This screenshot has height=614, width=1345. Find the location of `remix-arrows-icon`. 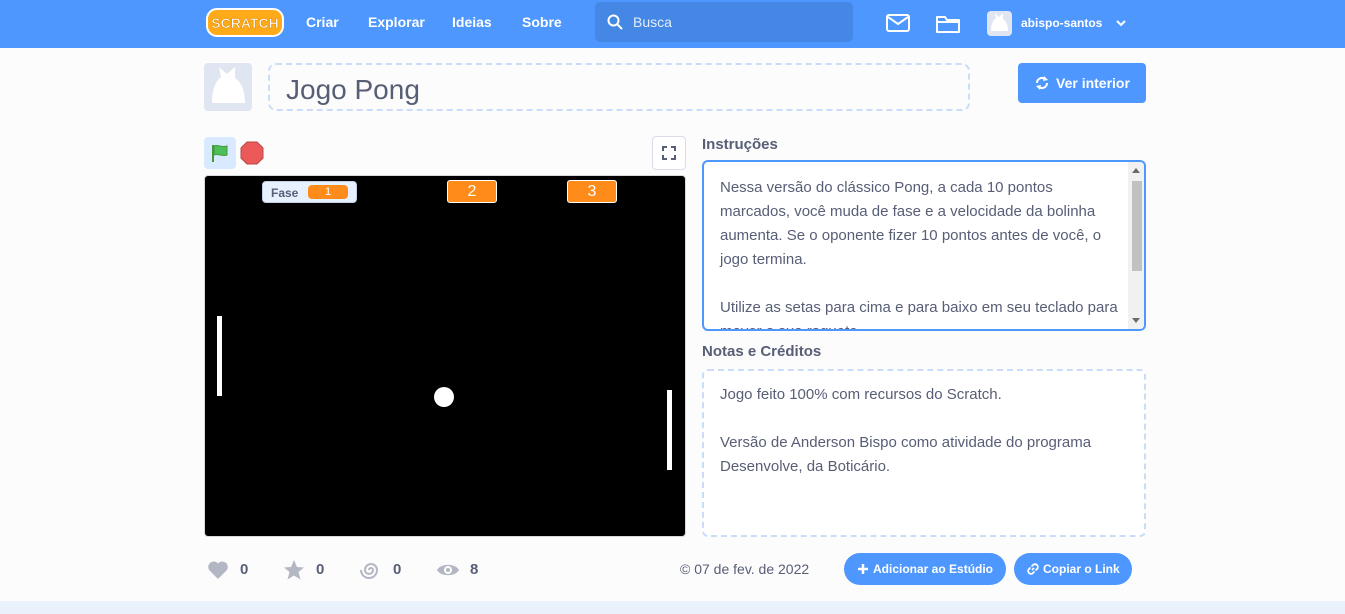

remix-arrows-icon is located at coordinates (1042, 83).